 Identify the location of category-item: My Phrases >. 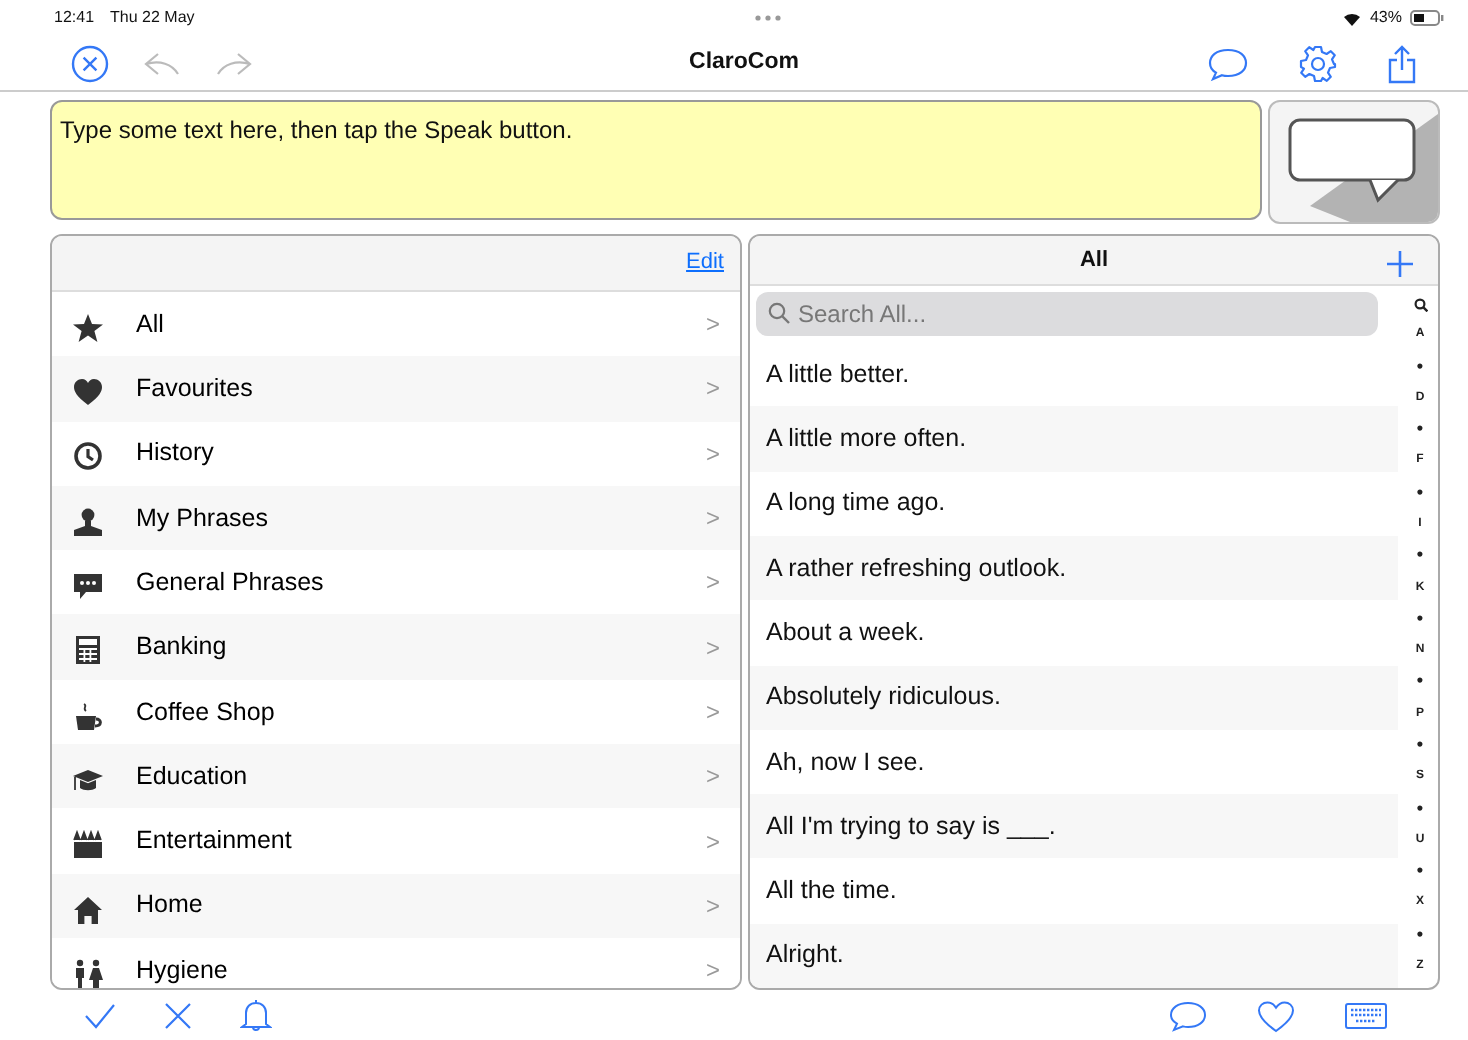
(396, 518).